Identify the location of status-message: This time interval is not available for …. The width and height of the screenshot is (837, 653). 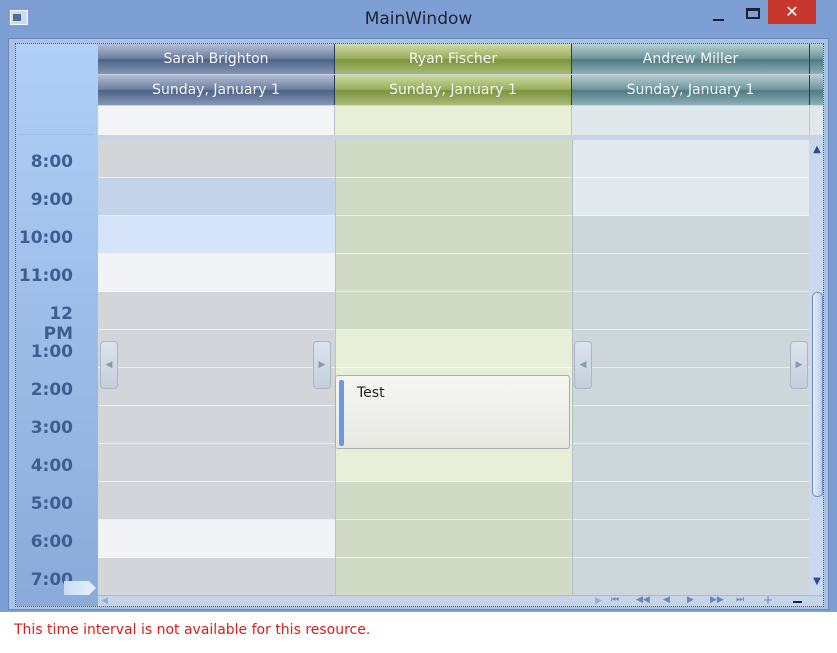
(192, 630).